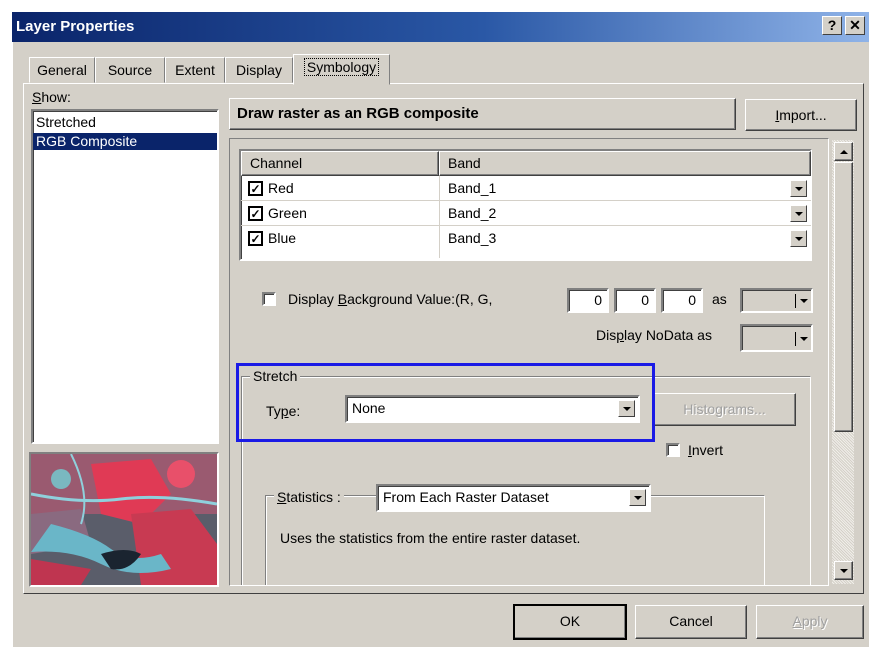  I want to click on close-button: ✕, so click(855, 25).